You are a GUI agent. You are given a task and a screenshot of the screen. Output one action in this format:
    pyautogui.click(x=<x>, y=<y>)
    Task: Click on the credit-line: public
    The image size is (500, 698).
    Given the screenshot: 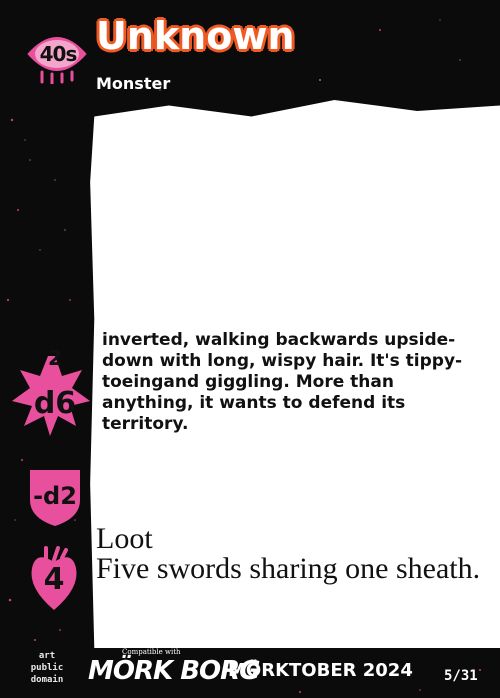 What is the action you would take?
    pyautogui.click(x=47, y=668)
    